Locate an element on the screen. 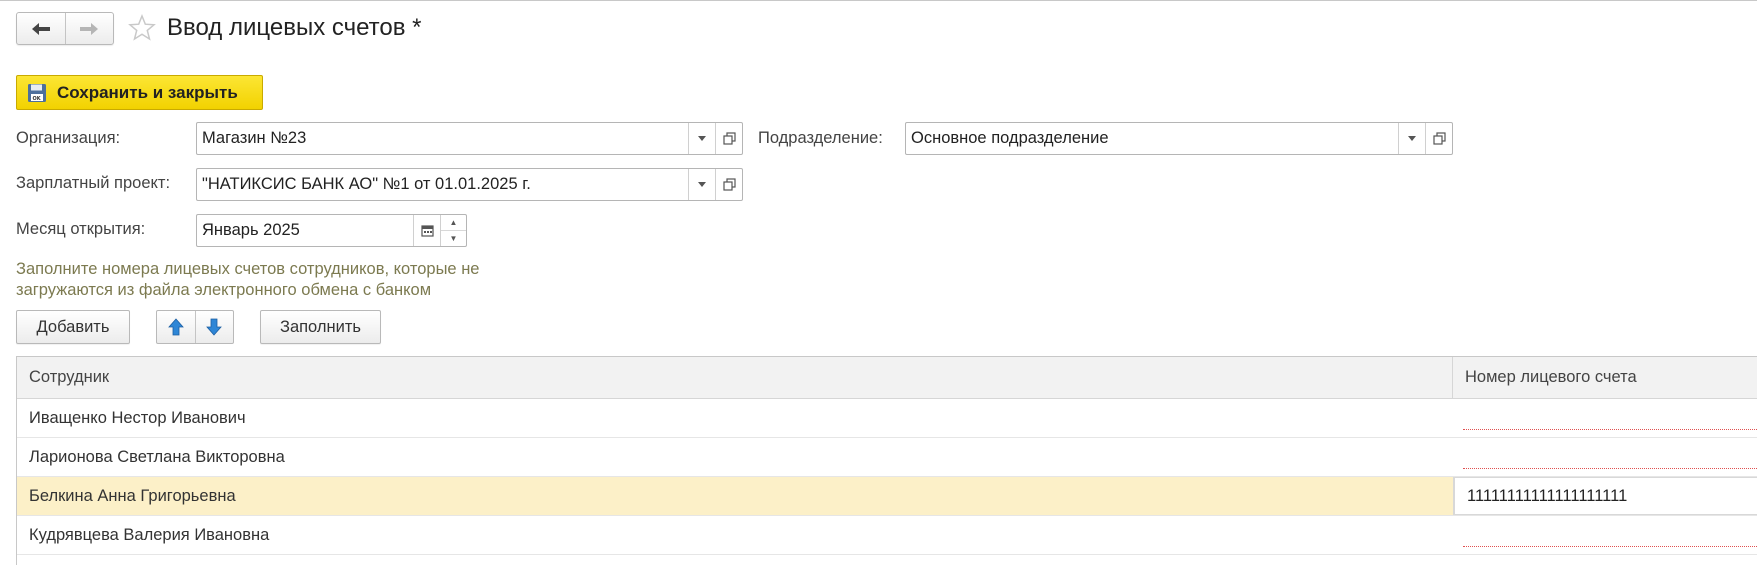 Image resolution: width=1757 pixels, height=565 pixels. salary-project-open-button is located at coordinates (728, 184).